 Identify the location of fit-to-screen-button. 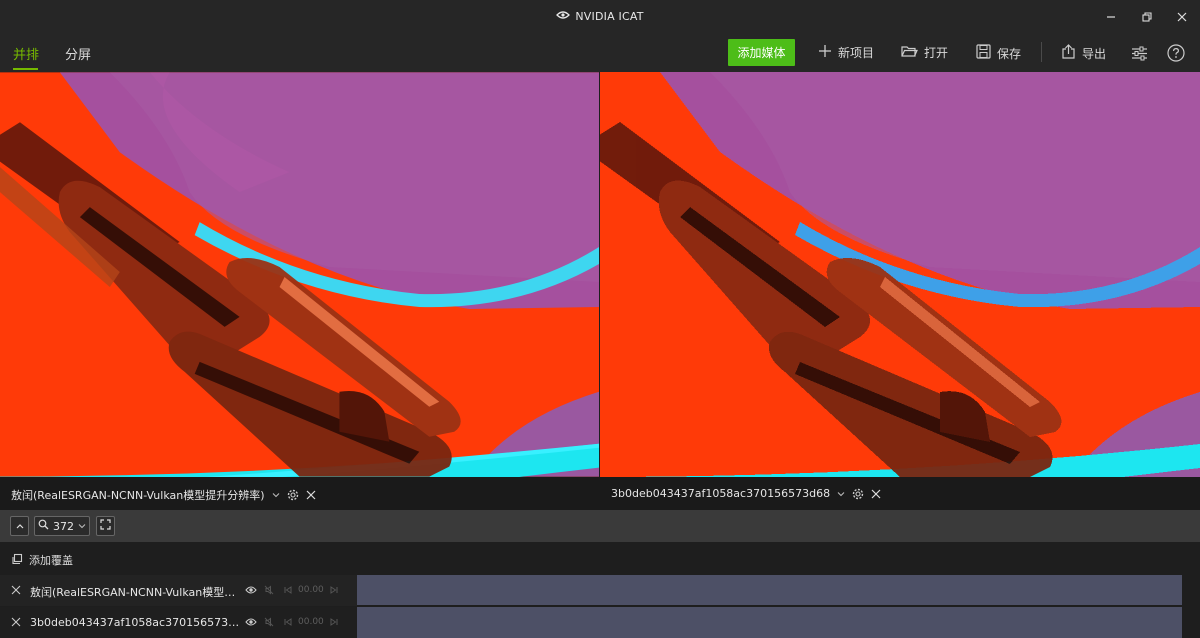
(105, 526).